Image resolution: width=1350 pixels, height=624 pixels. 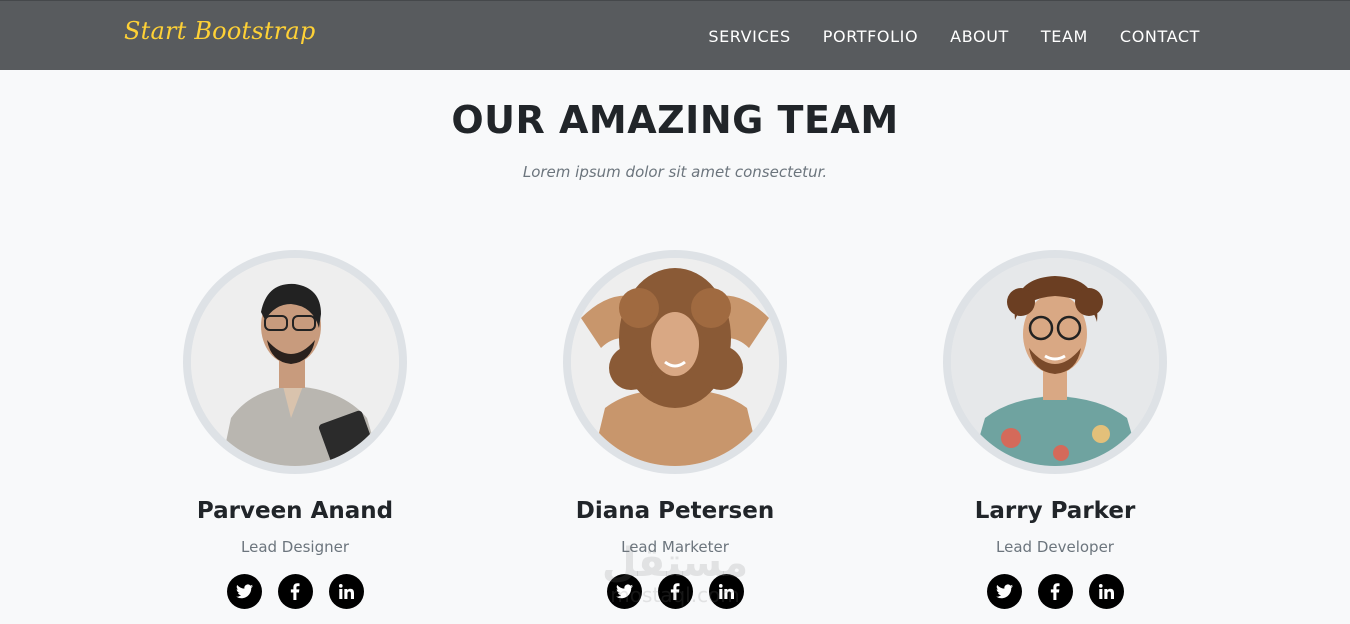 I want to click on nav-link-services: SERVICES, so click(x=749, y=36).